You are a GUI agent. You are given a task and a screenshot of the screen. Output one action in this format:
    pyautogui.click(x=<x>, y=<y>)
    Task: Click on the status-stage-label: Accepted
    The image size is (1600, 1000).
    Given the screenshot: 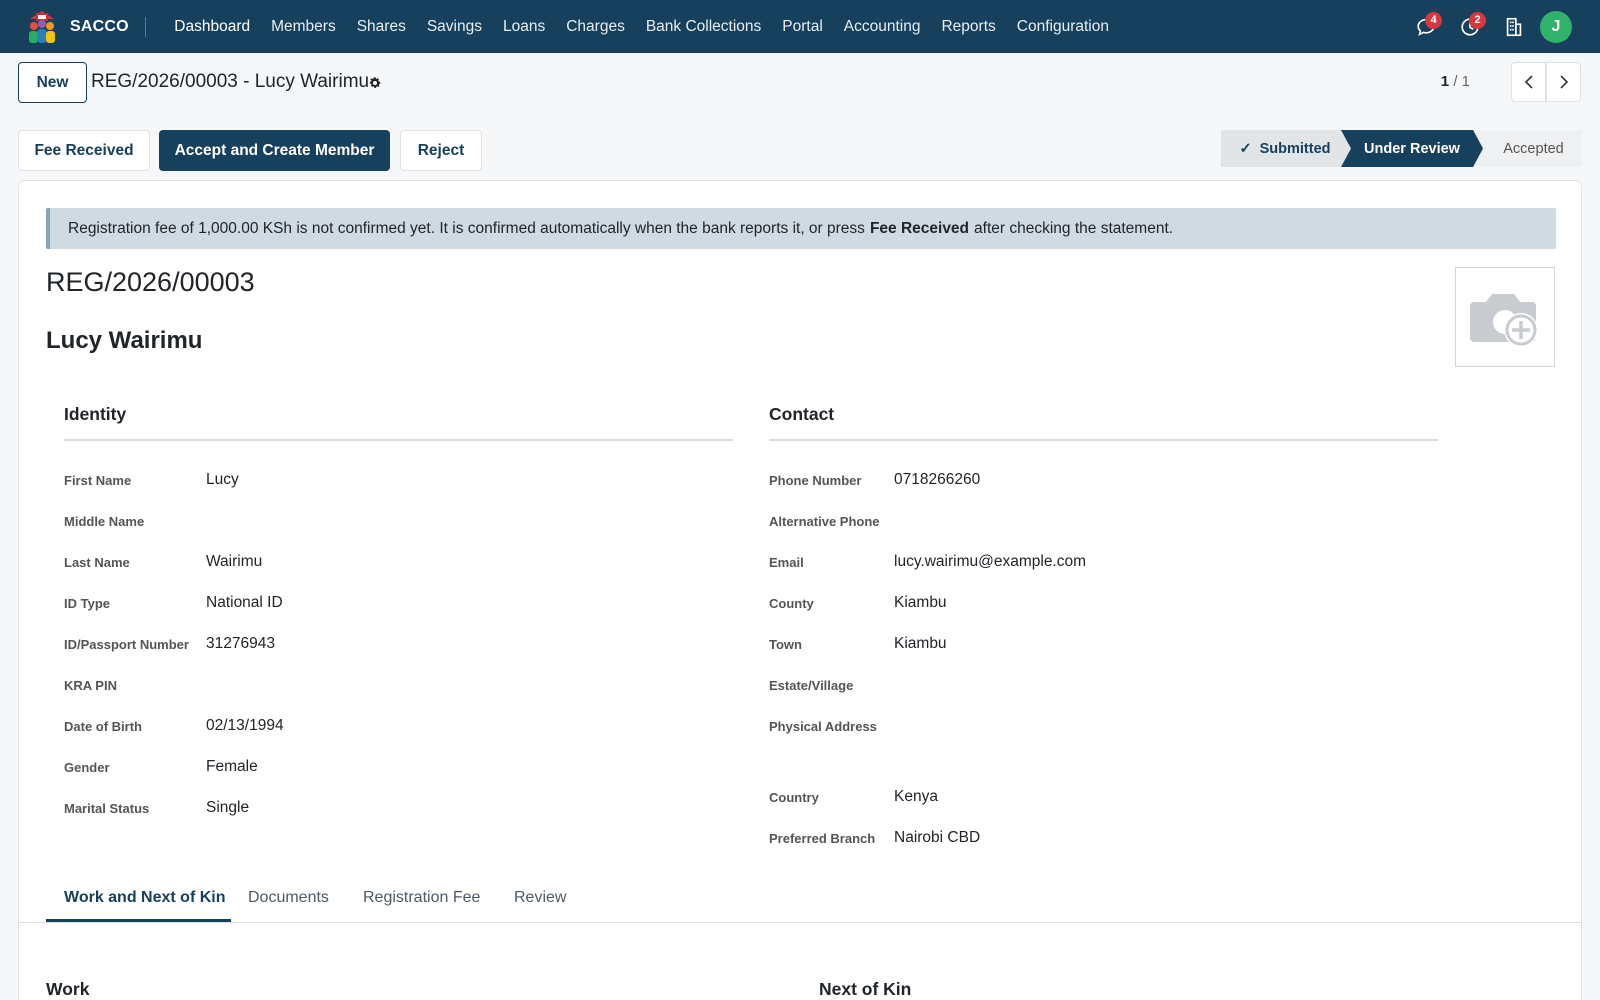 What is the action you would take?
    pyautogui.click(x=1533, y=148)
    